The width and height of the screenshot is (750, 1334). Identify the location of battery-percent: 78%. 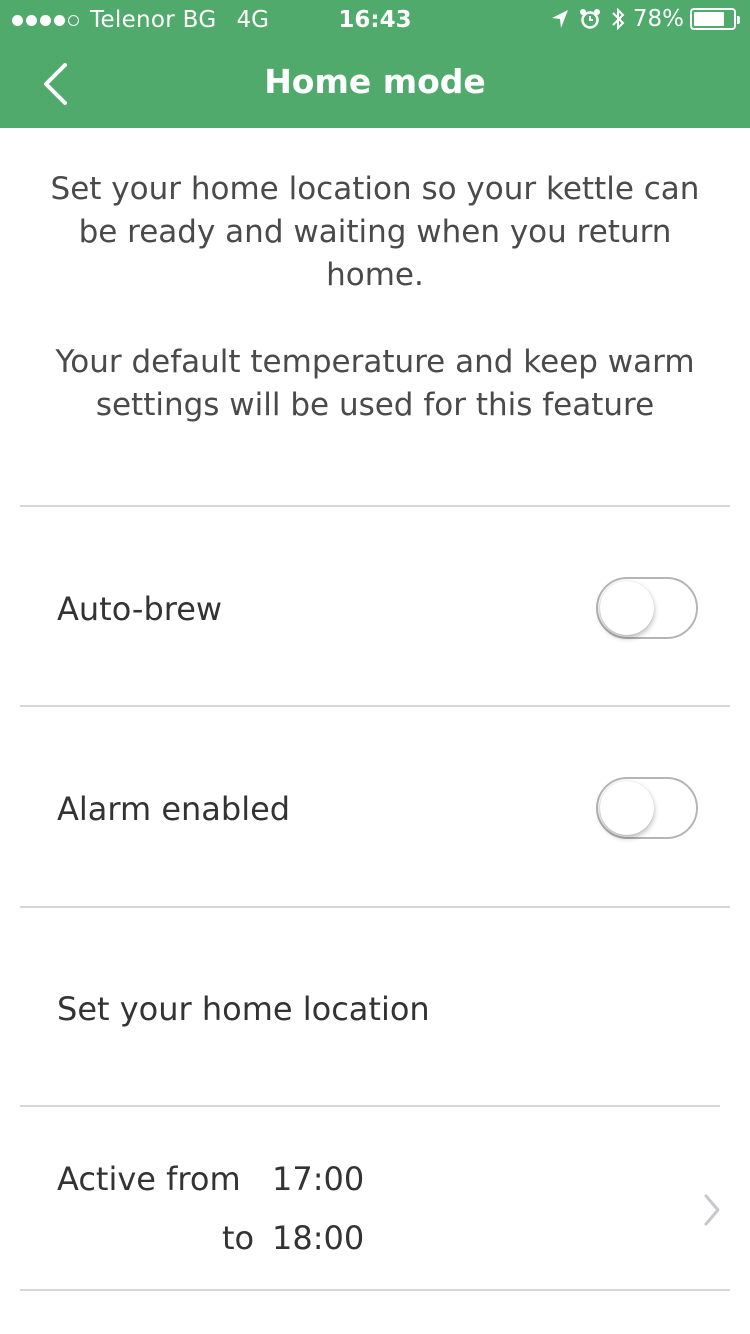
(658, 19).